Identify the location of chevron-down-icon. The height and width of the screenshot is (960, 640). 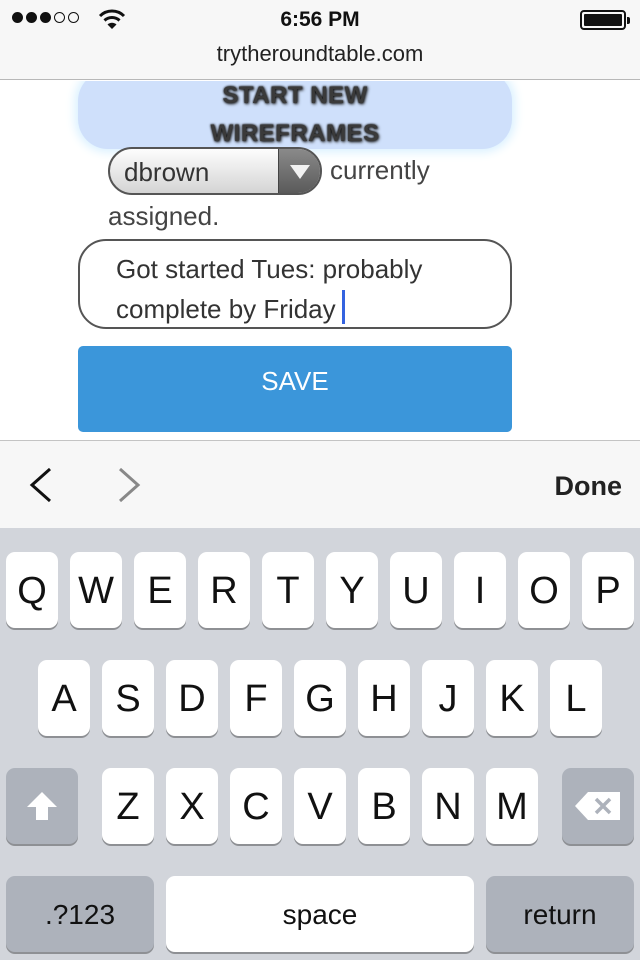
(299, 171).